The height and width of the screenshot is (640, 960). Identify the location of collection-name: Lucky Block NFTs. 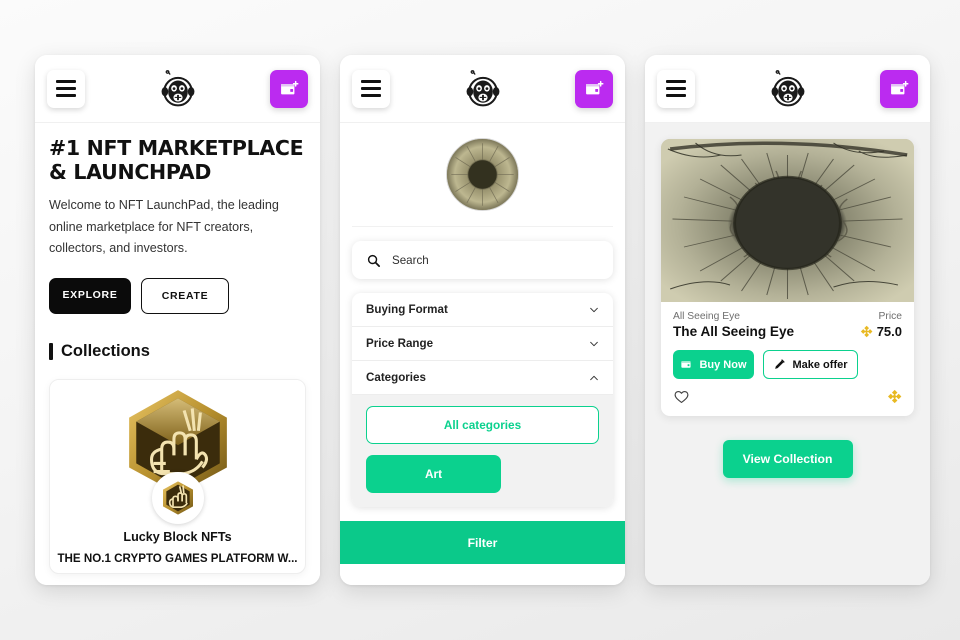
(177, 537).